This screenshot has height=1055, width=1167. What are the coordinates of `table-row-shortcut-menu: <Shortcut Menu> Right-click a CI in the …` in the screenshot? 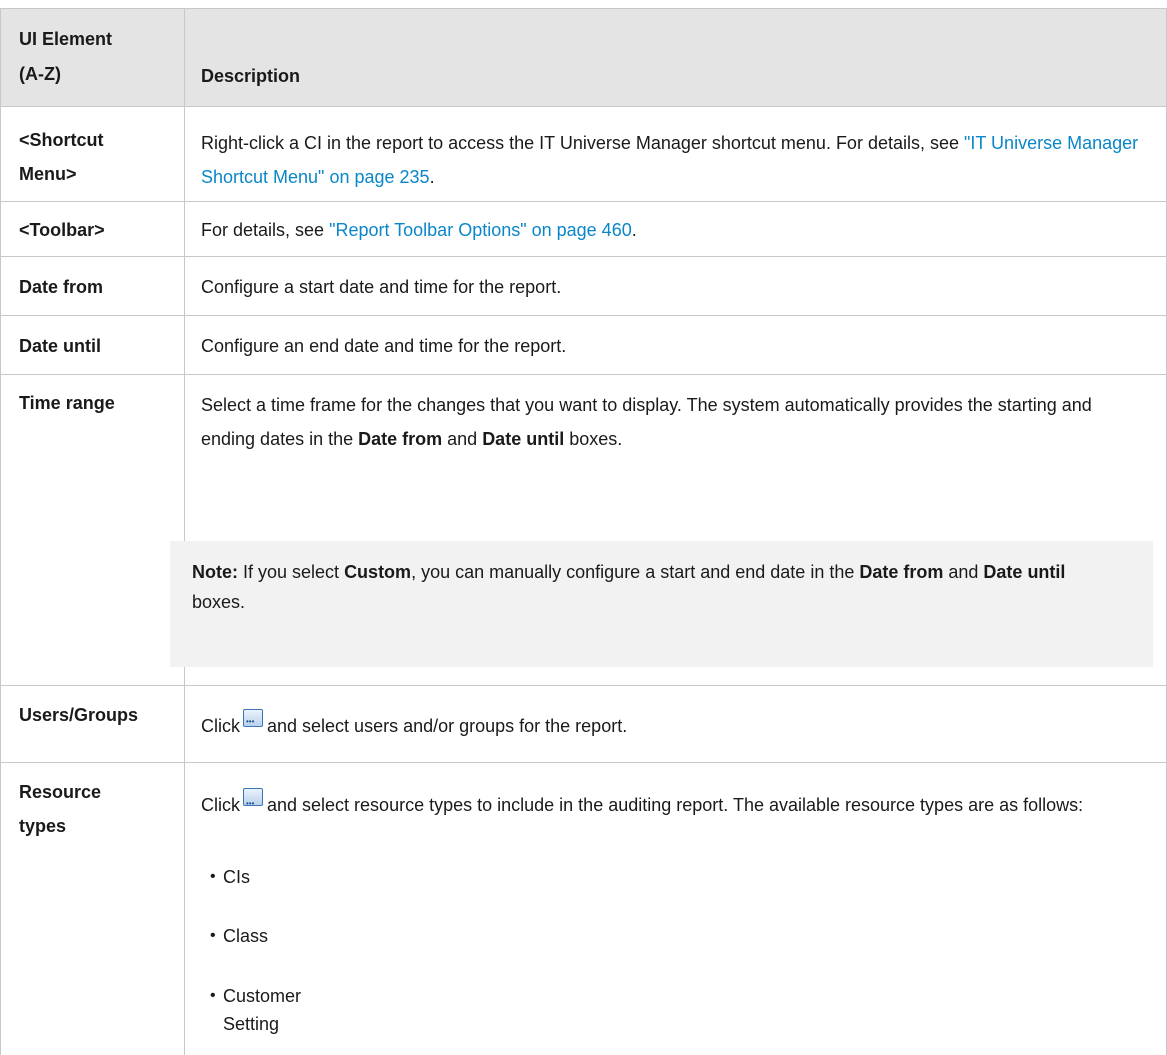 It's located at (583, 154).